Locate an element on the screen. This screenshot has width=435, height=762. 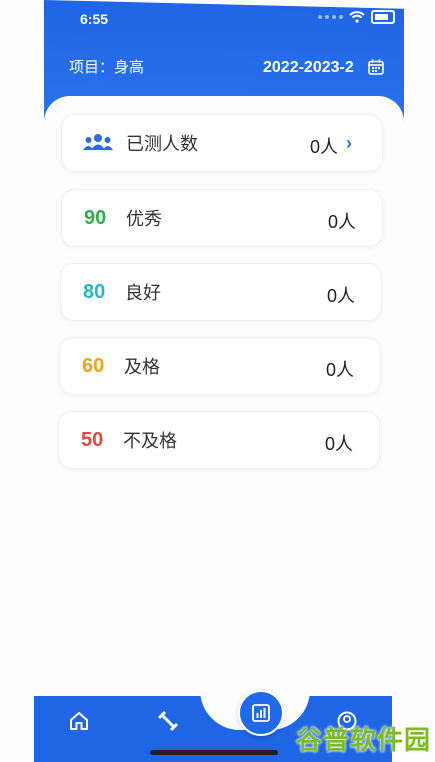
status-time: 6:55 is located at coordinates (94, 19).